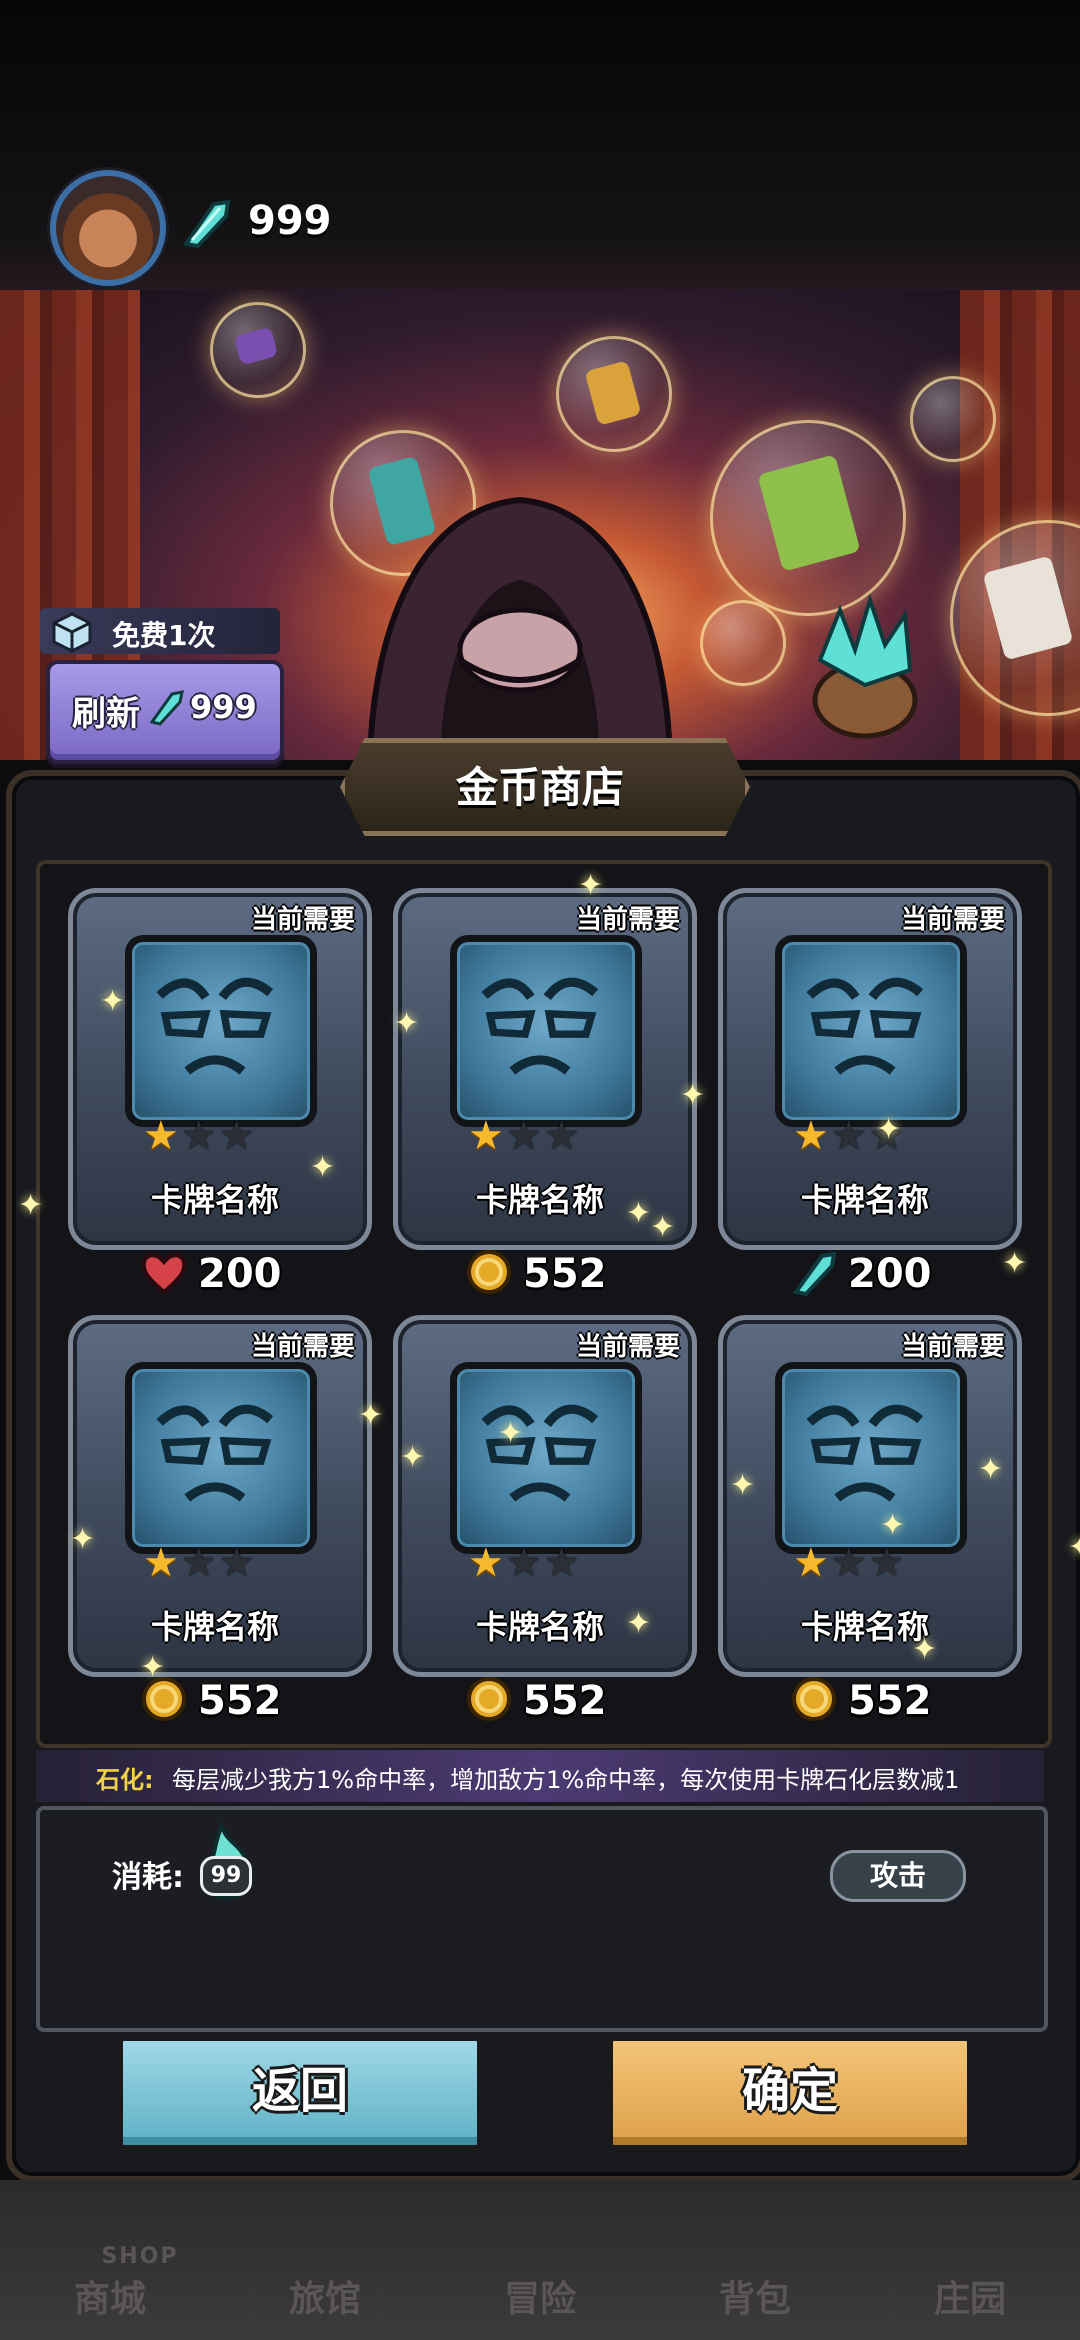  I want to click on nav-item-shop: 商城, so click(110, 2296).